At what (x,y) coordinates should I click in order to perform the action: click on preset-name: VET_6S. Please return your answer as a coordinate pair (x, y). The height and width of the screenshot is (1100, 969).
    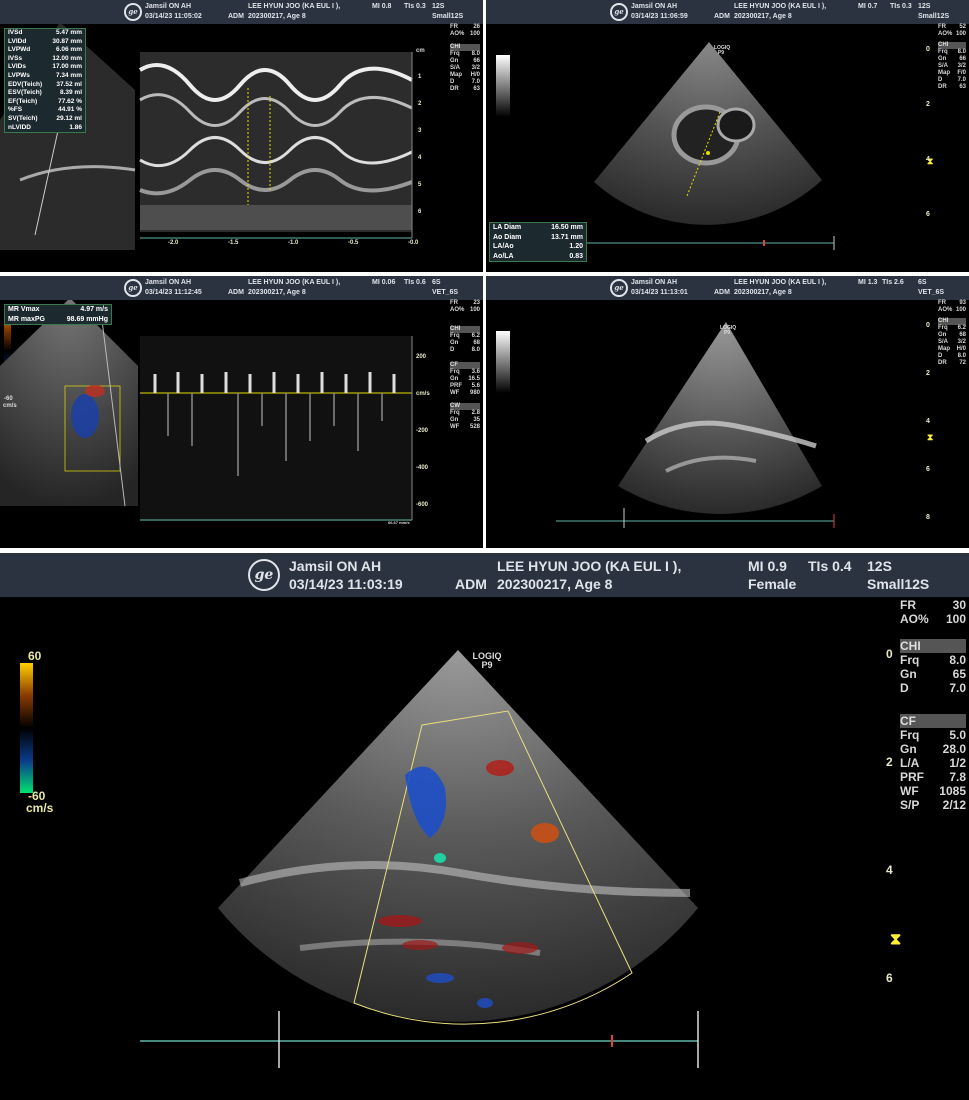
    Looking at the image, I should click on (445, 292).